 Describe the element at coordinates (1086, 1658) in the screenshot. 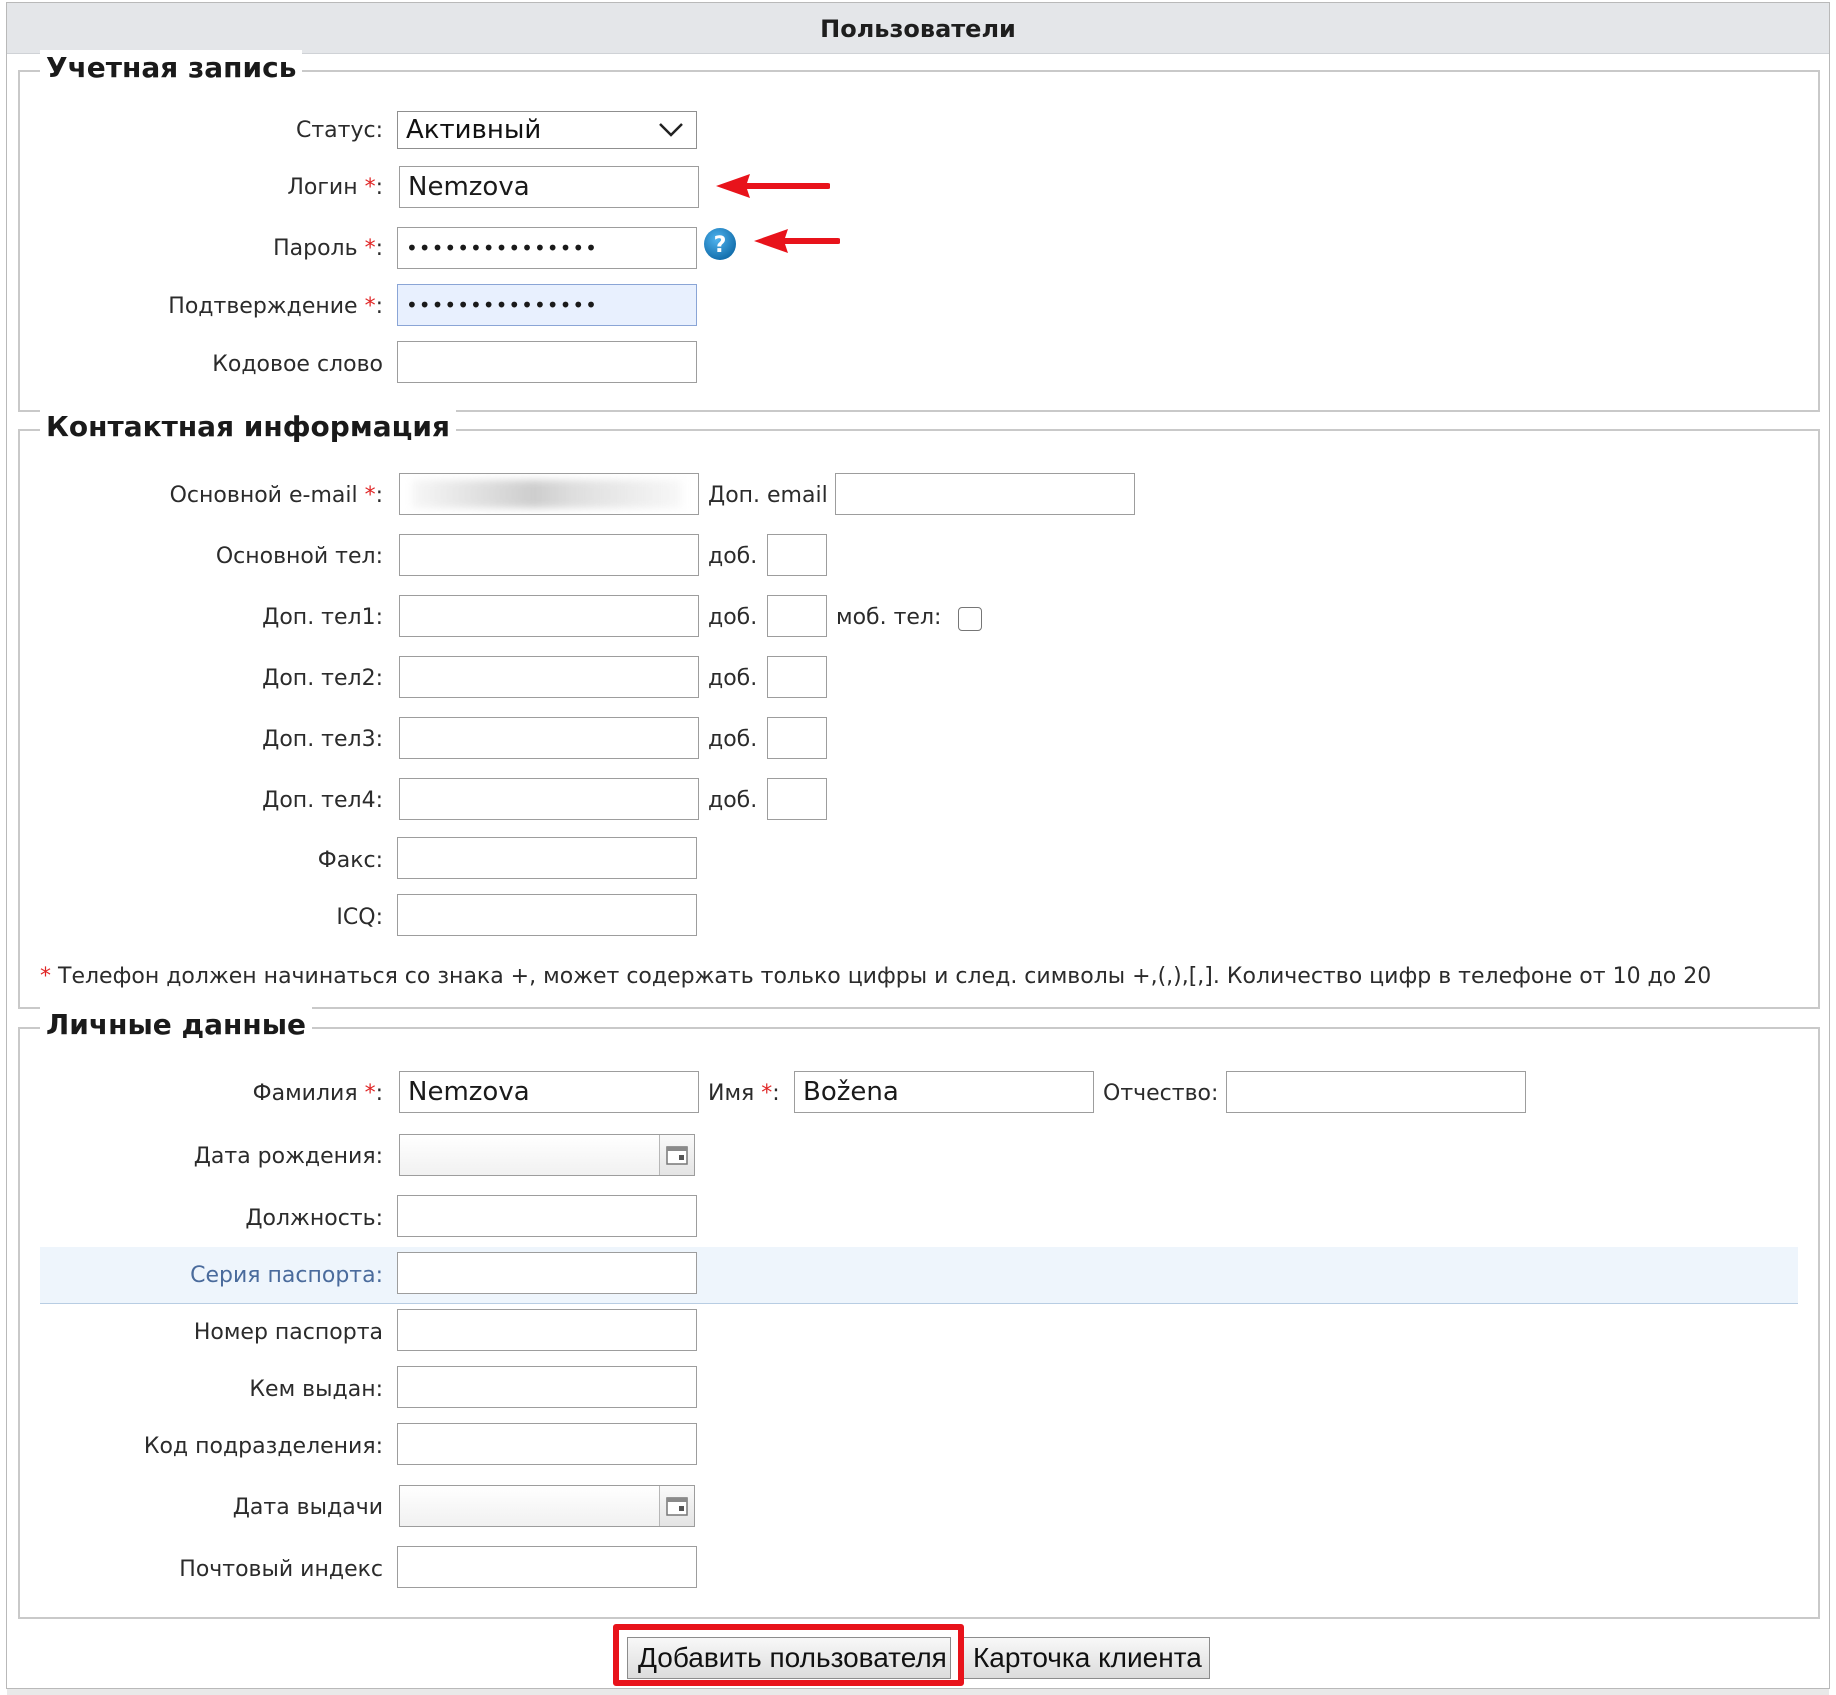

I see `client-card-button: Карточка клиента` at that location.